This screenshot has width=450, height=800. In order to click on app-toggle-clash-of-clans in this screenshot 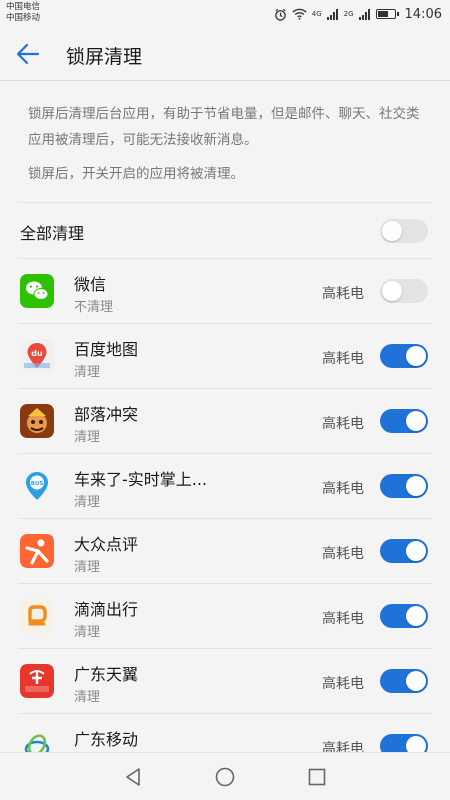, I will do `click(404, 421)`.